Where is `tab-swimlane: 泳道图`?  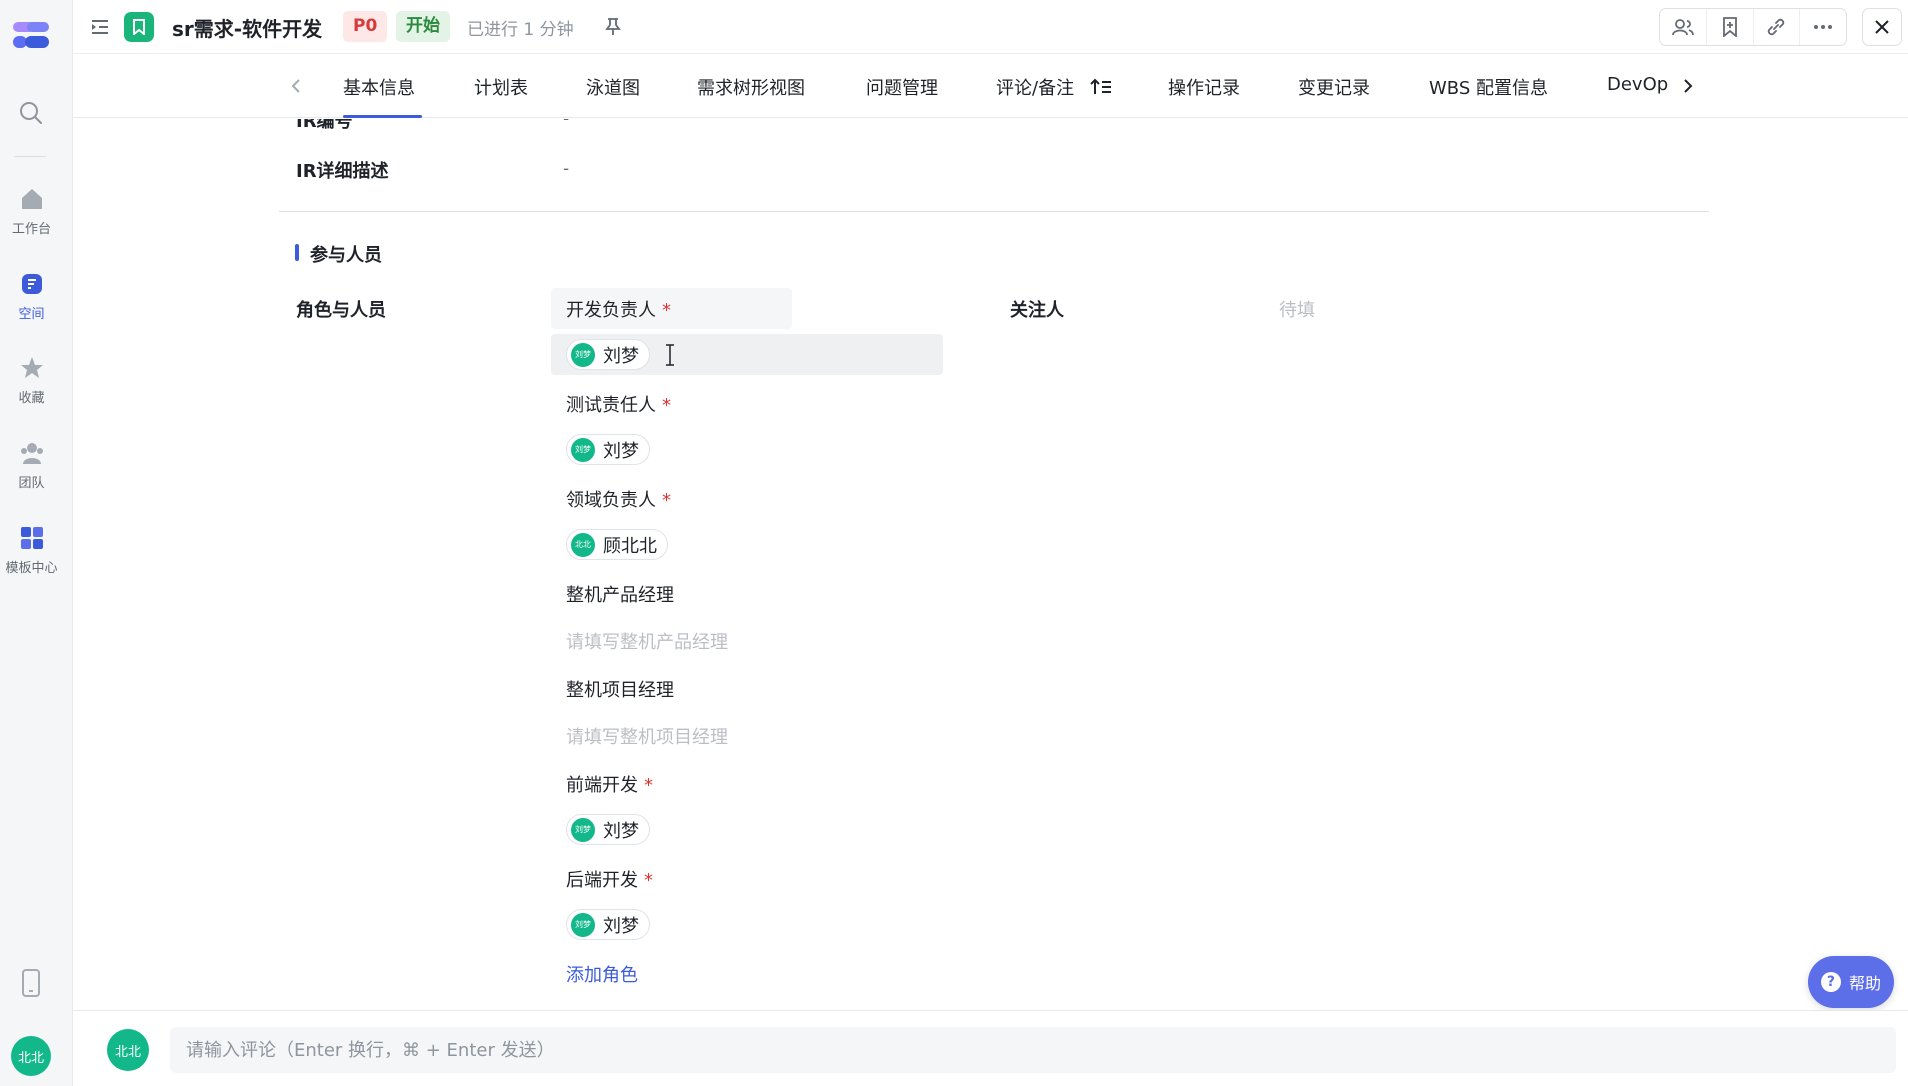
tab-swimlane: 泳道图 is located at coordinates (613, 87).